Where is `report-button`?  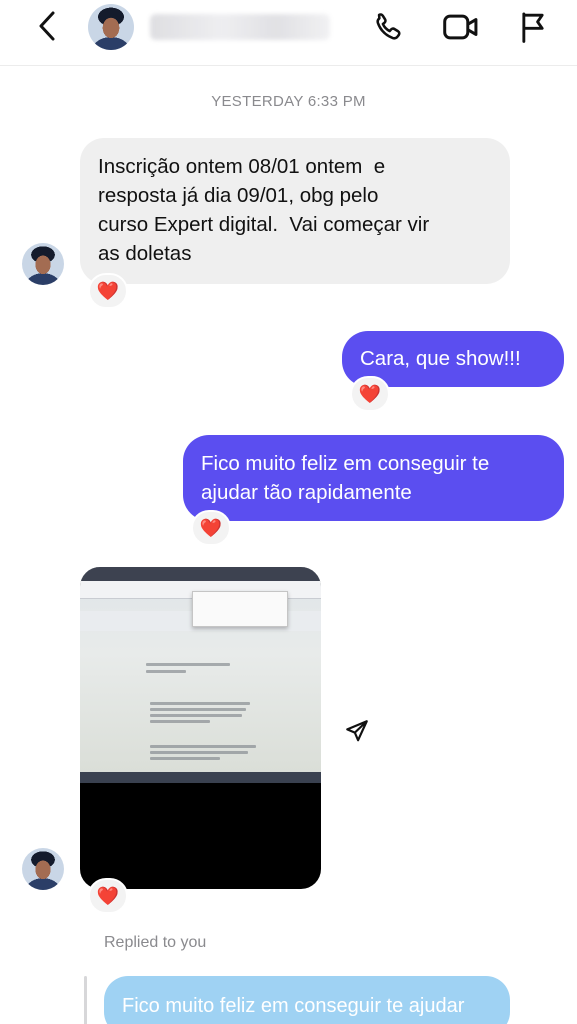 report-button is located at coordinates (533, 27).